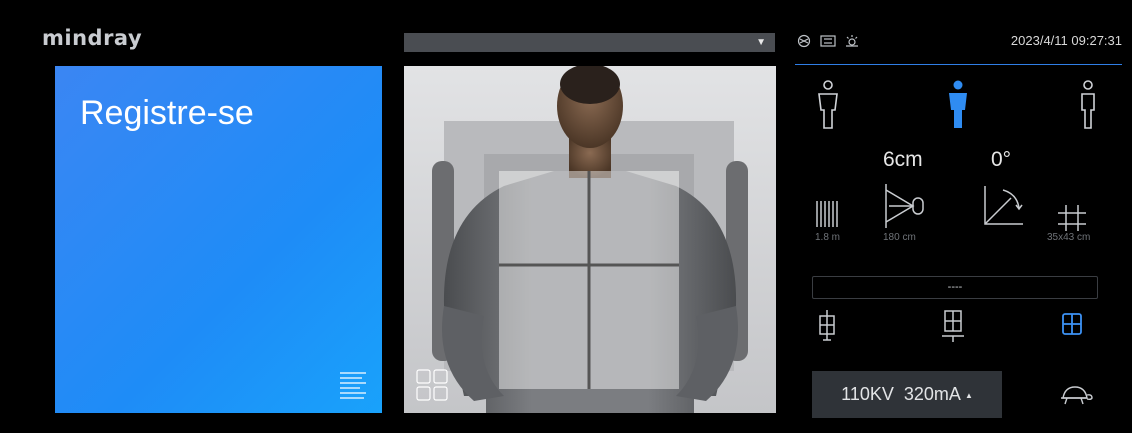 Image resolution: width=1132 pixels, height=433 pixels. Describe the element at coordinates (1072, 218) in the screenshot. I see `field-size-icon` at that location.